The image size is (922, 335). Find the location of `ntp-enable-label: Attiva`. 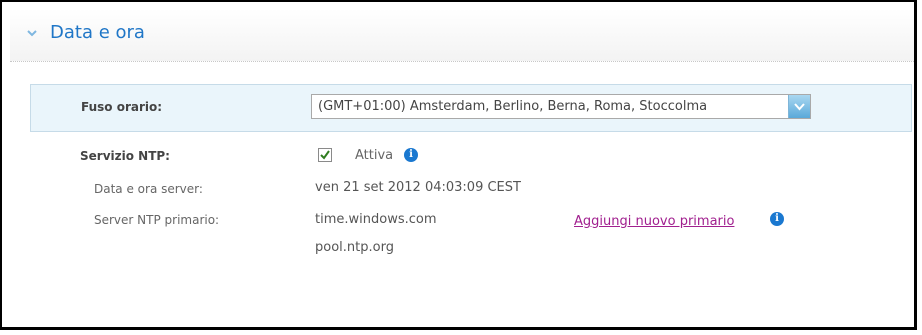

ntp-enable-label: Attiva is located at coordinates (374, 155).